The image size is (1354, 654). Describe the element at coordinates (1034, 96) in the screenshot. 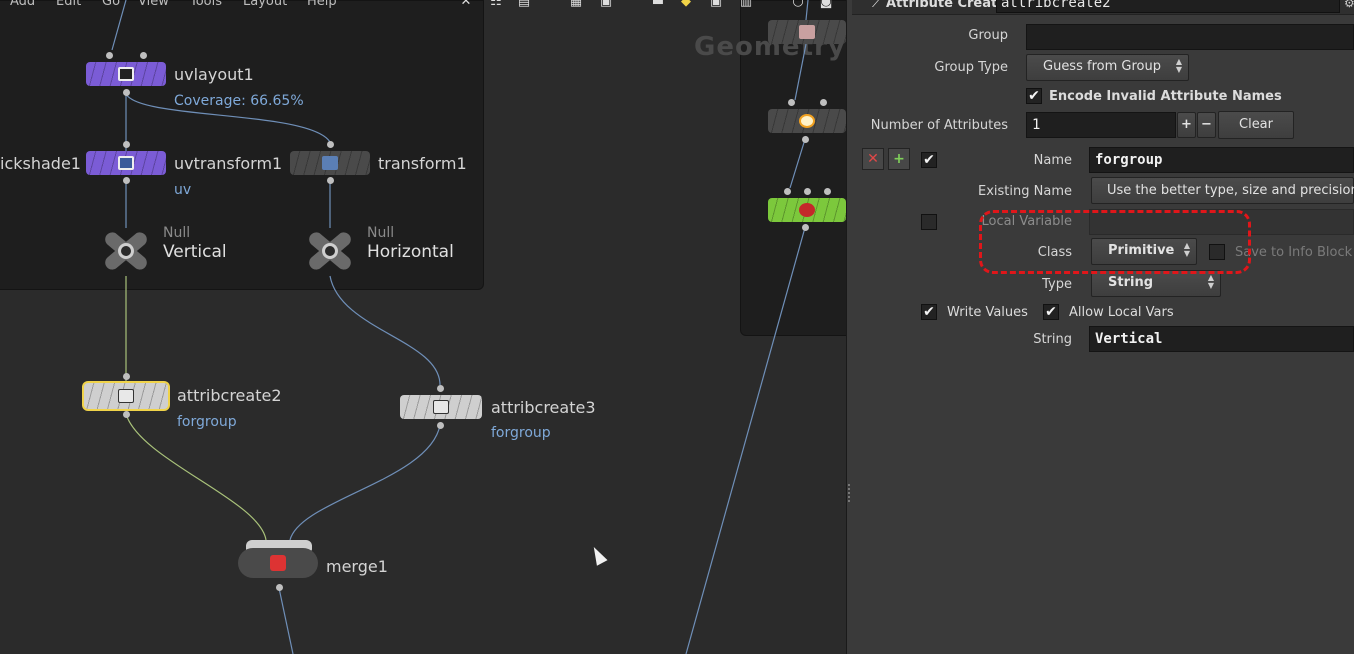

I see `encode-invalid-checkbox: ✔` at that location.